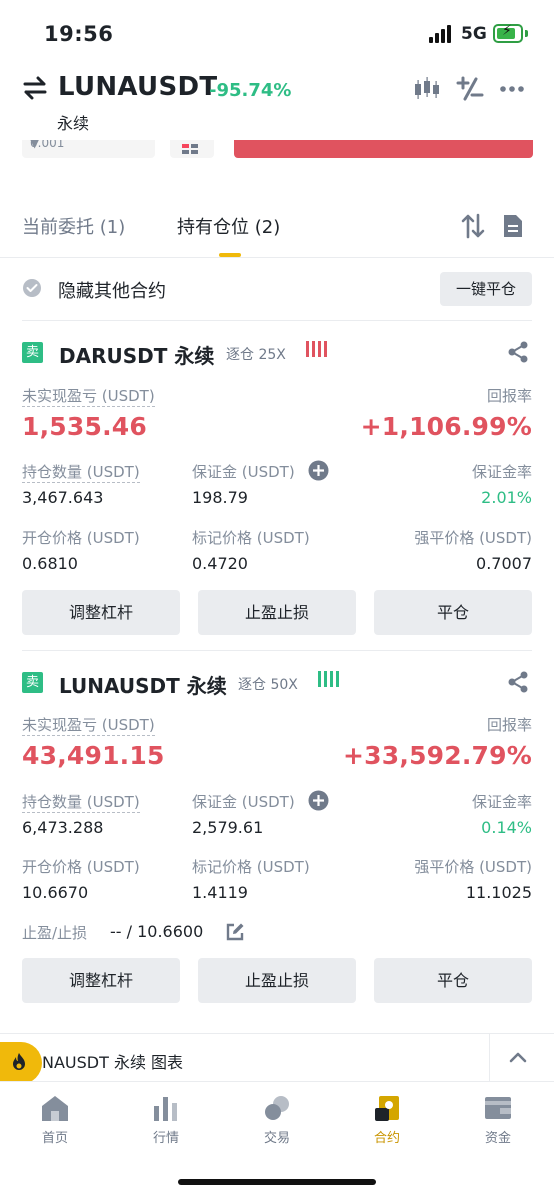  I want to click on tab-home: 首页, so click(55, 1120).